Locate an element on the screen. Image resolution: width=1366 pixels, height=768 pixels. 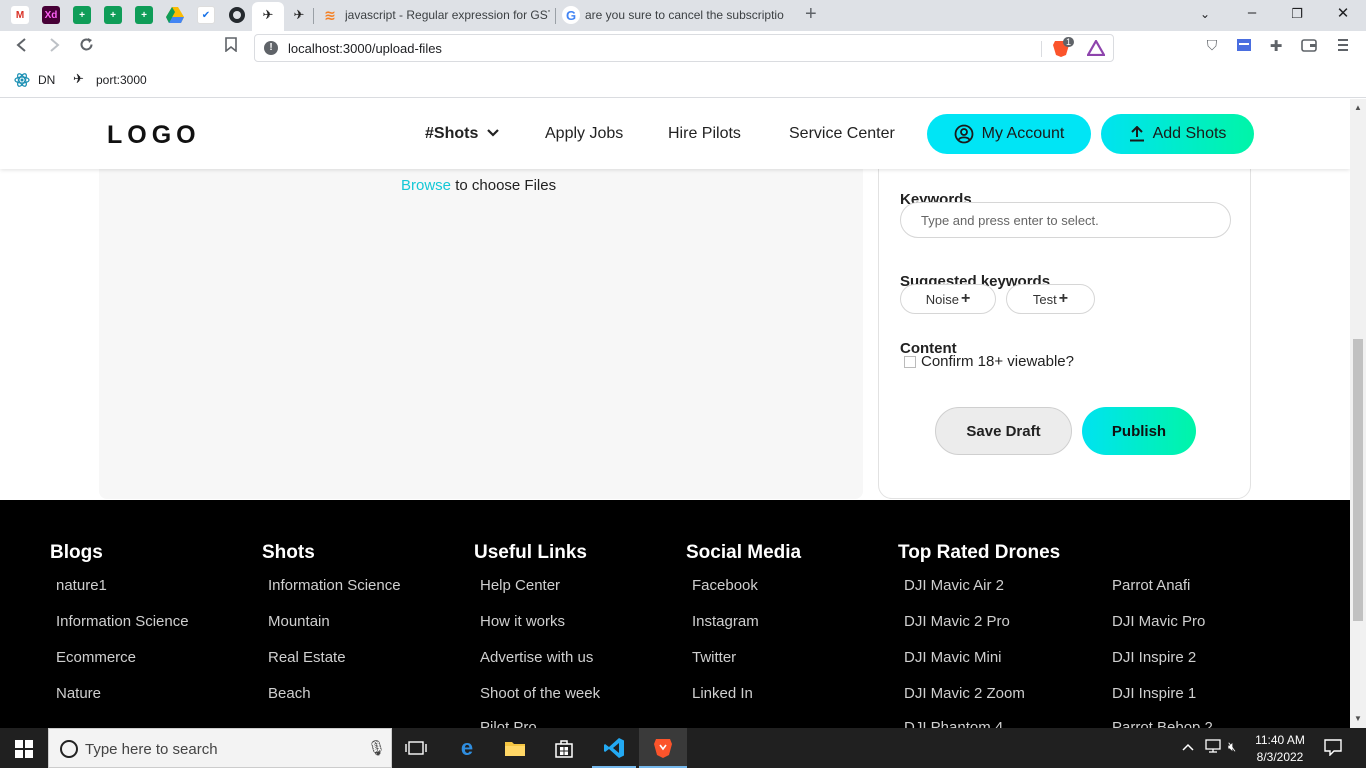
footer-link: nature1 is located at coordinates (81, 585).